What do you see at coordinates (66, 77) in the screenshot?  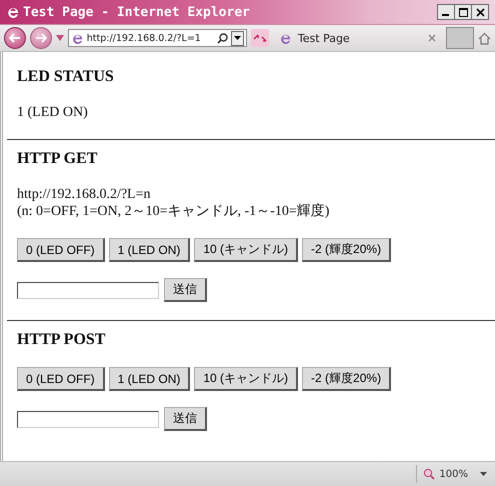 I see `section-heading: LED STATUS` at bounding box center [66, 77].